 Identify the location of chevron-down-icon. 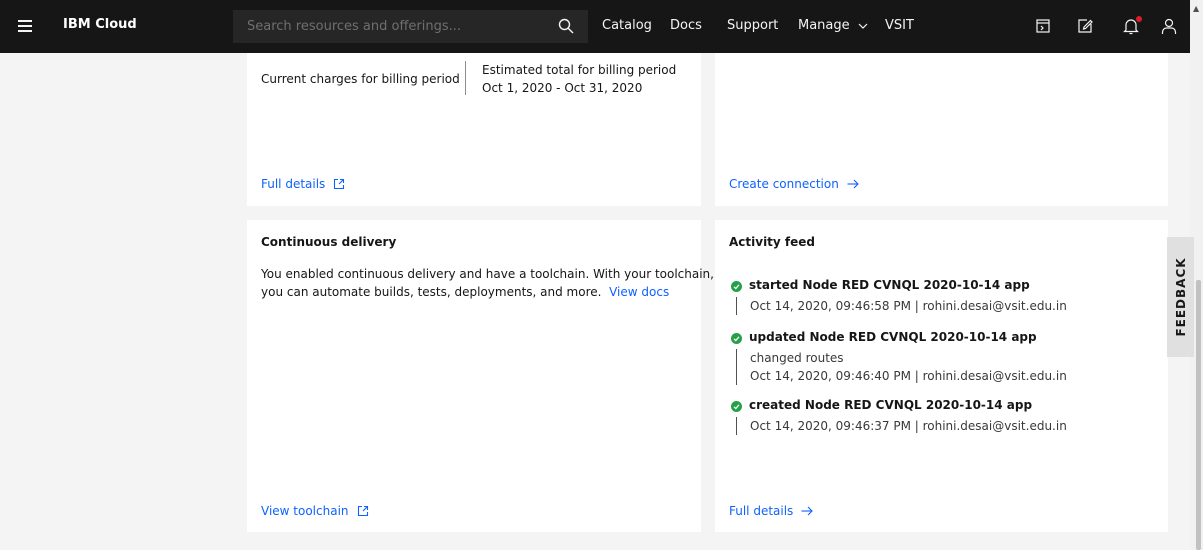
(863, 26).